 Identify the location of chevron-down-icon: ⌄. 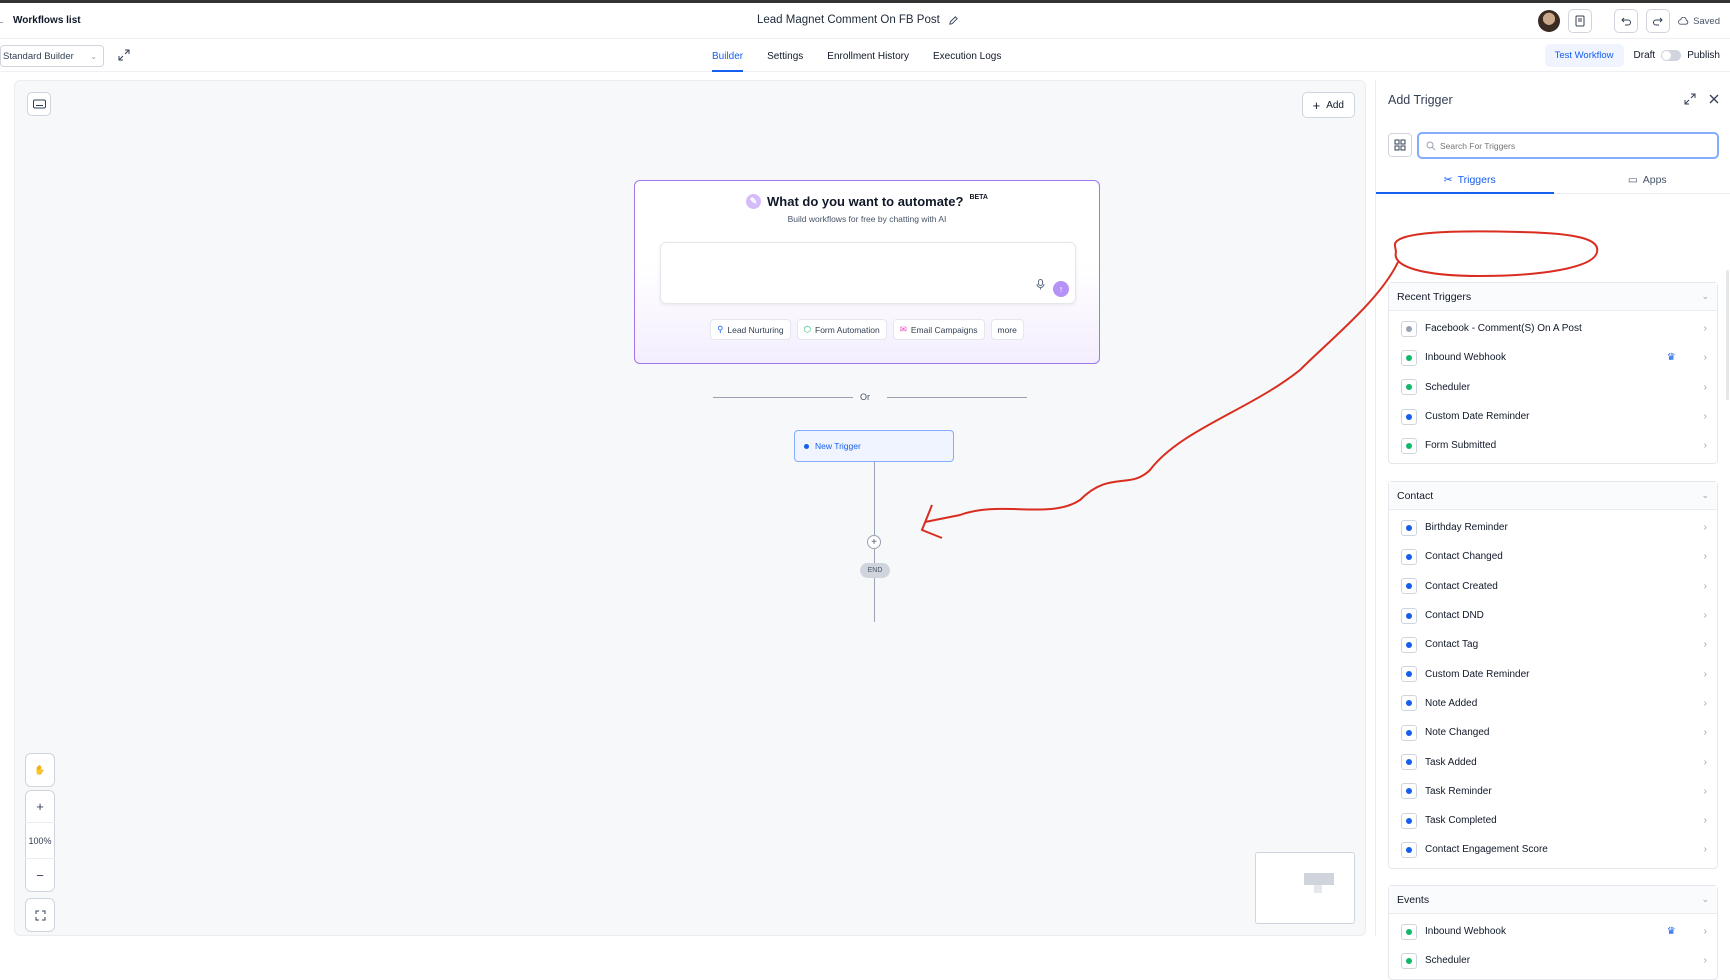
(1705, 899).